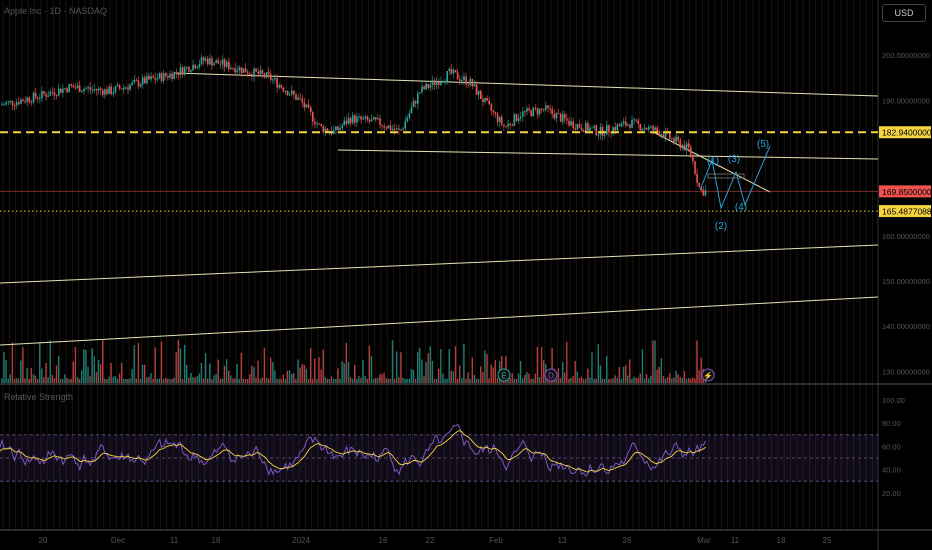  What do you see at coordinates (174, 540) in the screenshot?
I see `time-tick-label: 11` at bounding box center [174, 540].